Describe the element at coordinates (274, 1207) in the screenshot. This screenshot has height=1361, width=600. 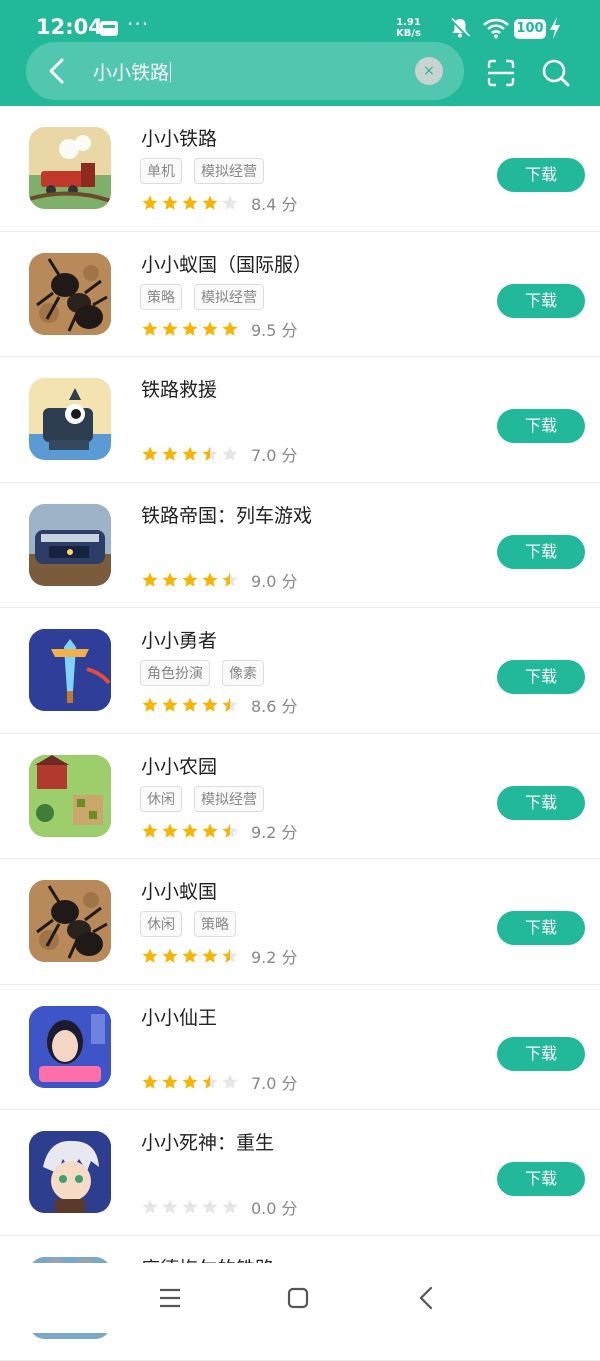
I see `rating-score: 0.0 分` at that location.